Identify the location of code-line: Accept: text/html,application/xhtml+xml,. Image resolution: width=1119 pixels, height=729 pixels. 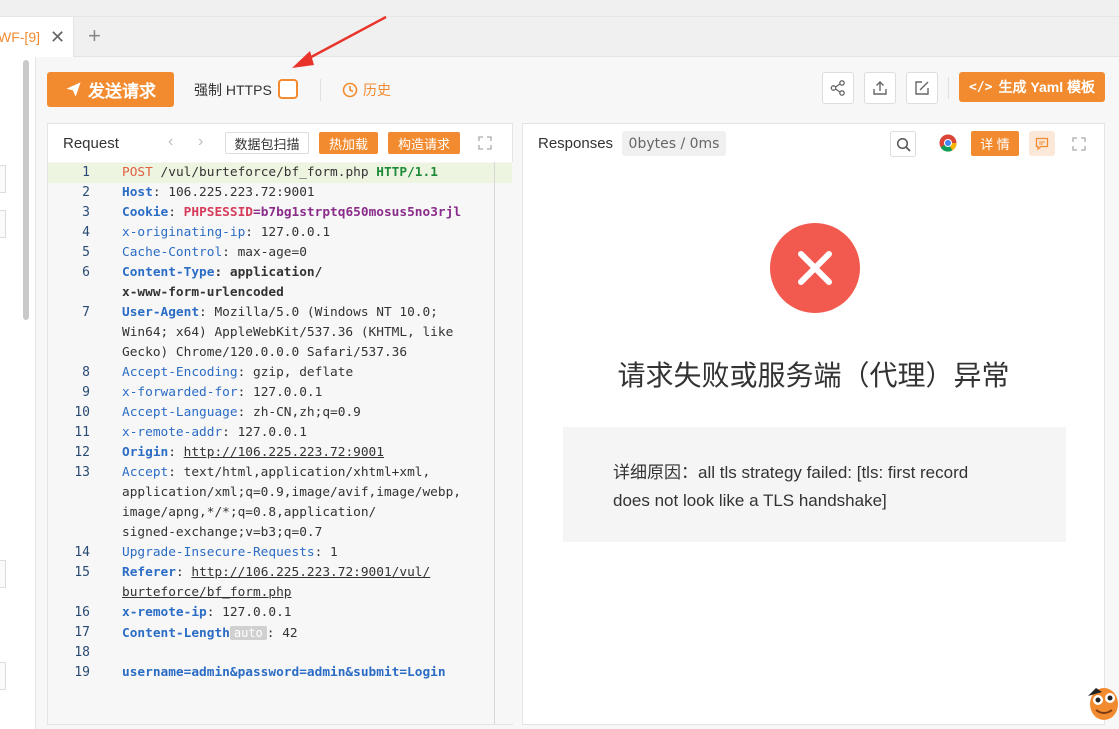
(276, 473).